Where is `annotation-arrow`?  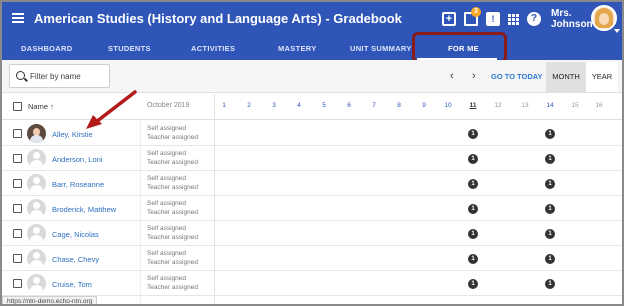
annotation-arrow is located at coordinates (111, 109).